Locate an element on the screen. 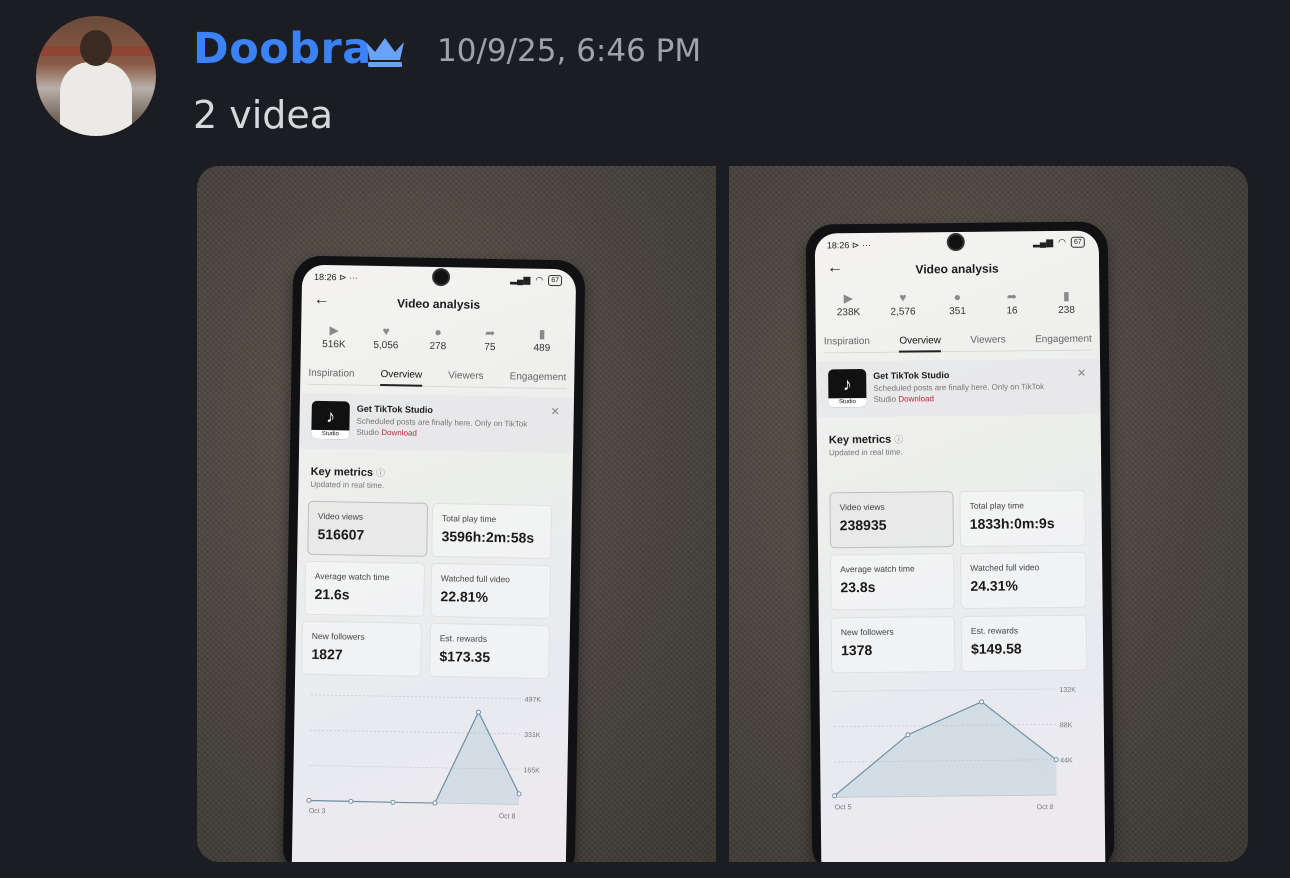  stat-saves: ▮ 238 is located at coordinates (1066, 302).